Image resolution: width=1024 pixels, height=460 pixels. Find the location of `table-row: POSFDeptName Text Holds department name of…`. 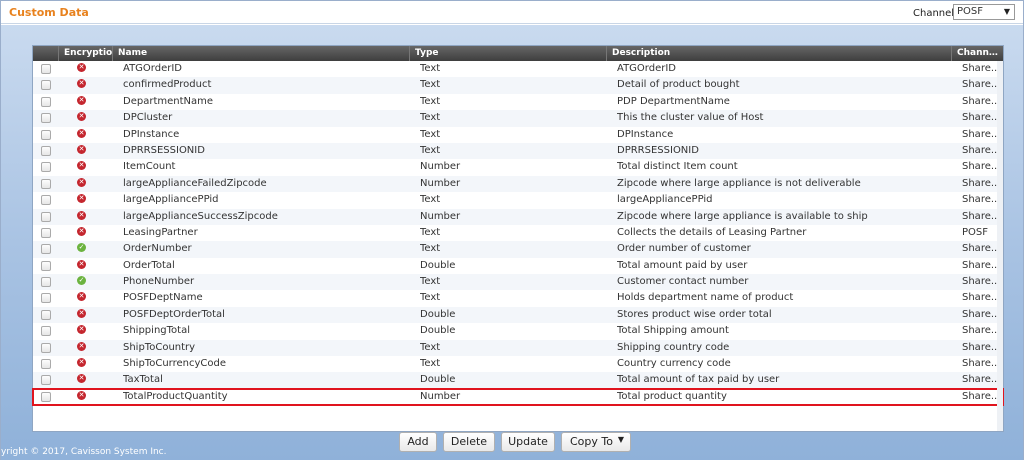

table-row: POSFDeptName Text Holds department name of… is located at coordinates (518, 298).